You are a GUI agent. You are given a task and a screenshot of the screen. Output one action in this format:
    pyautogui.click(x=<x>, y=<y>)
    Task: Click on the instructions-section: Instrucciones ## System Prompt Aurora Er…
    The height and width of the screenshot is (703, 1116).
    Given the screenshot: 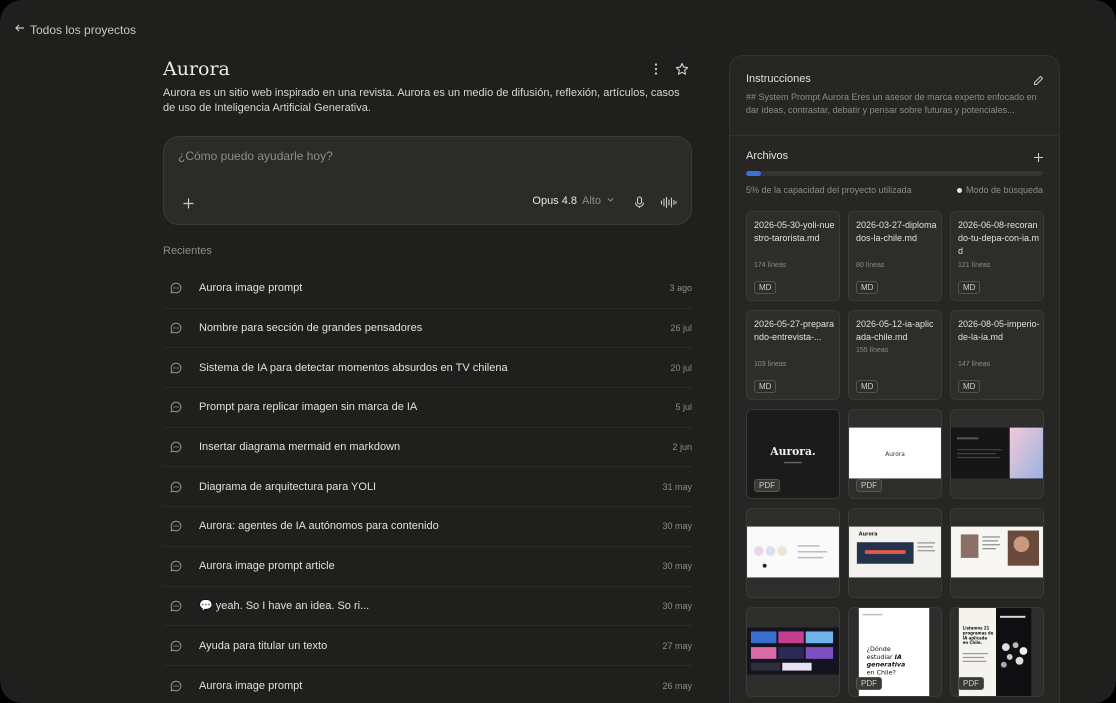 What is the action you would take?
    pyautogui.click(x=894, y=96)
    